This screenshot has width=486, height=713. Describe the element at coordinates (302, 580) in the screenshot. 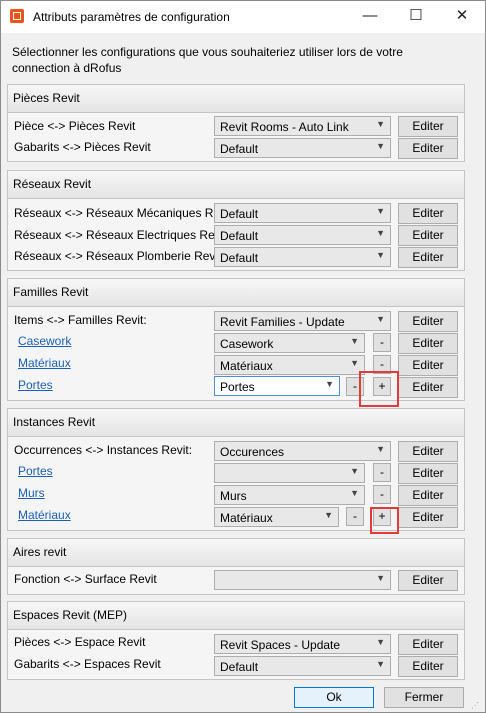

I see `fonction-combo: ▼` at that location.